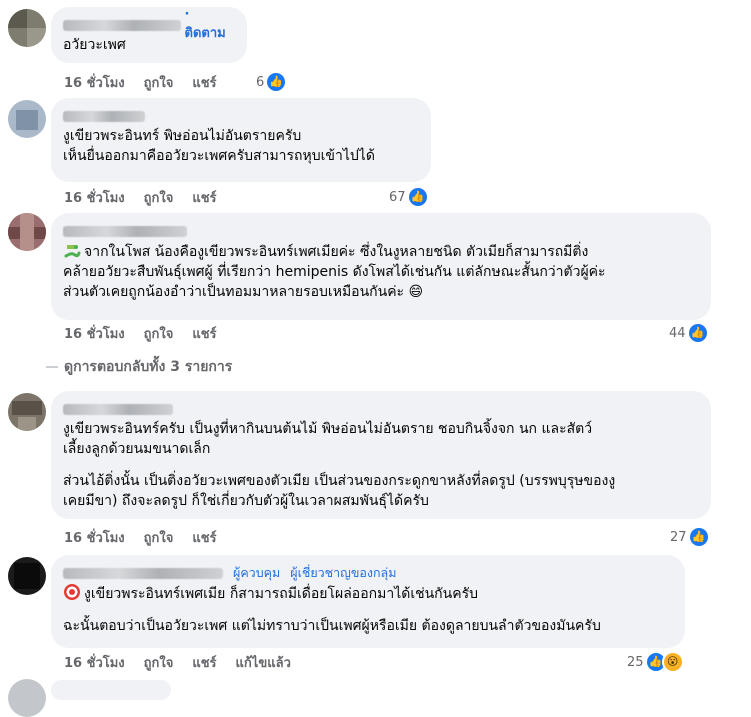 The image size is (751, 717). I want to click on comment-bubble, so click(111, 690).